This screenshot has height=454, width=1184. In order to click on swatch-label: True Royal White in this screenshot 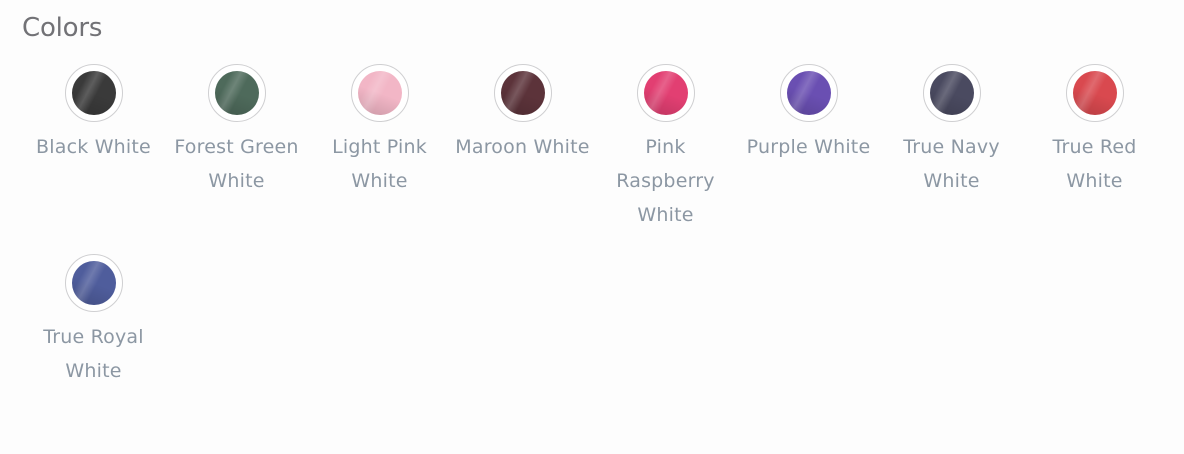, I will do `click(93, 354)`.